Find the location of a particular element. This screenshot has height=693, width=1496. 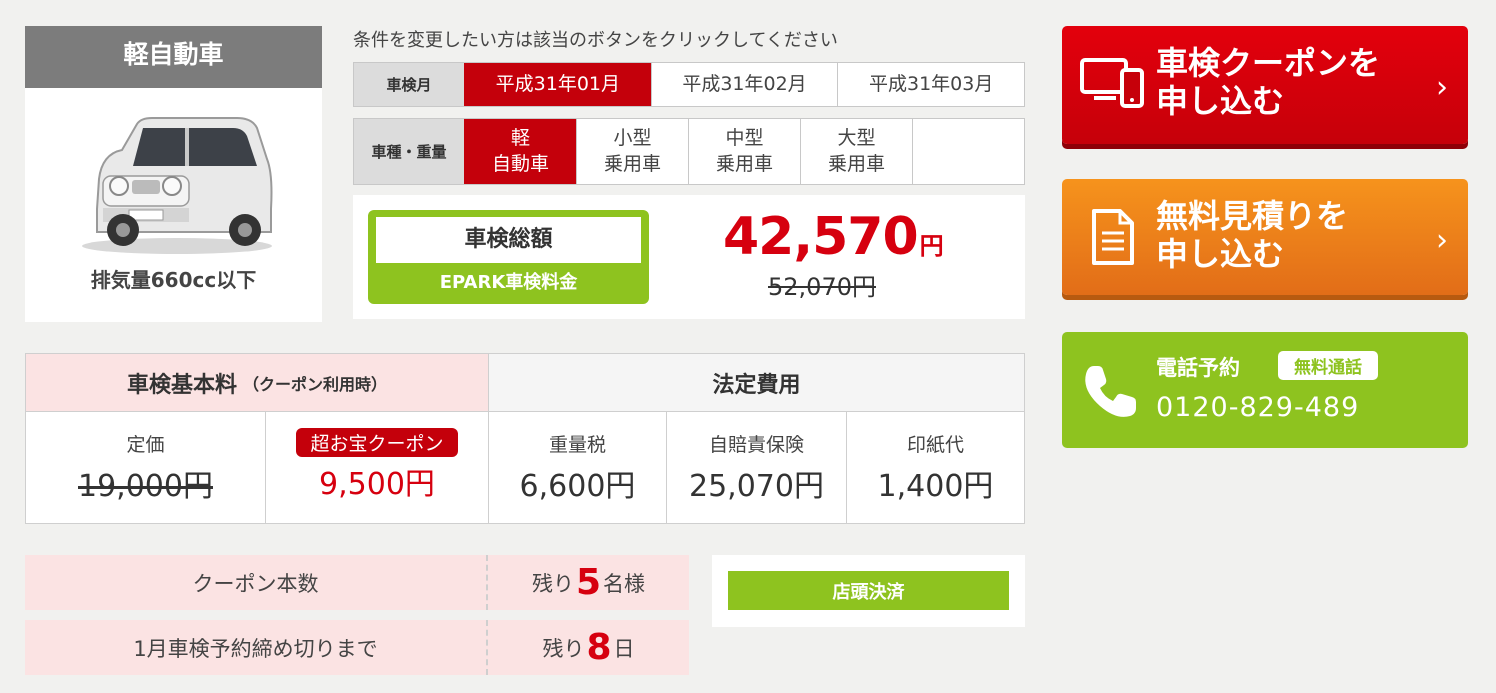

payment-box: 店頭決済 is located at coordinates (868, 591).